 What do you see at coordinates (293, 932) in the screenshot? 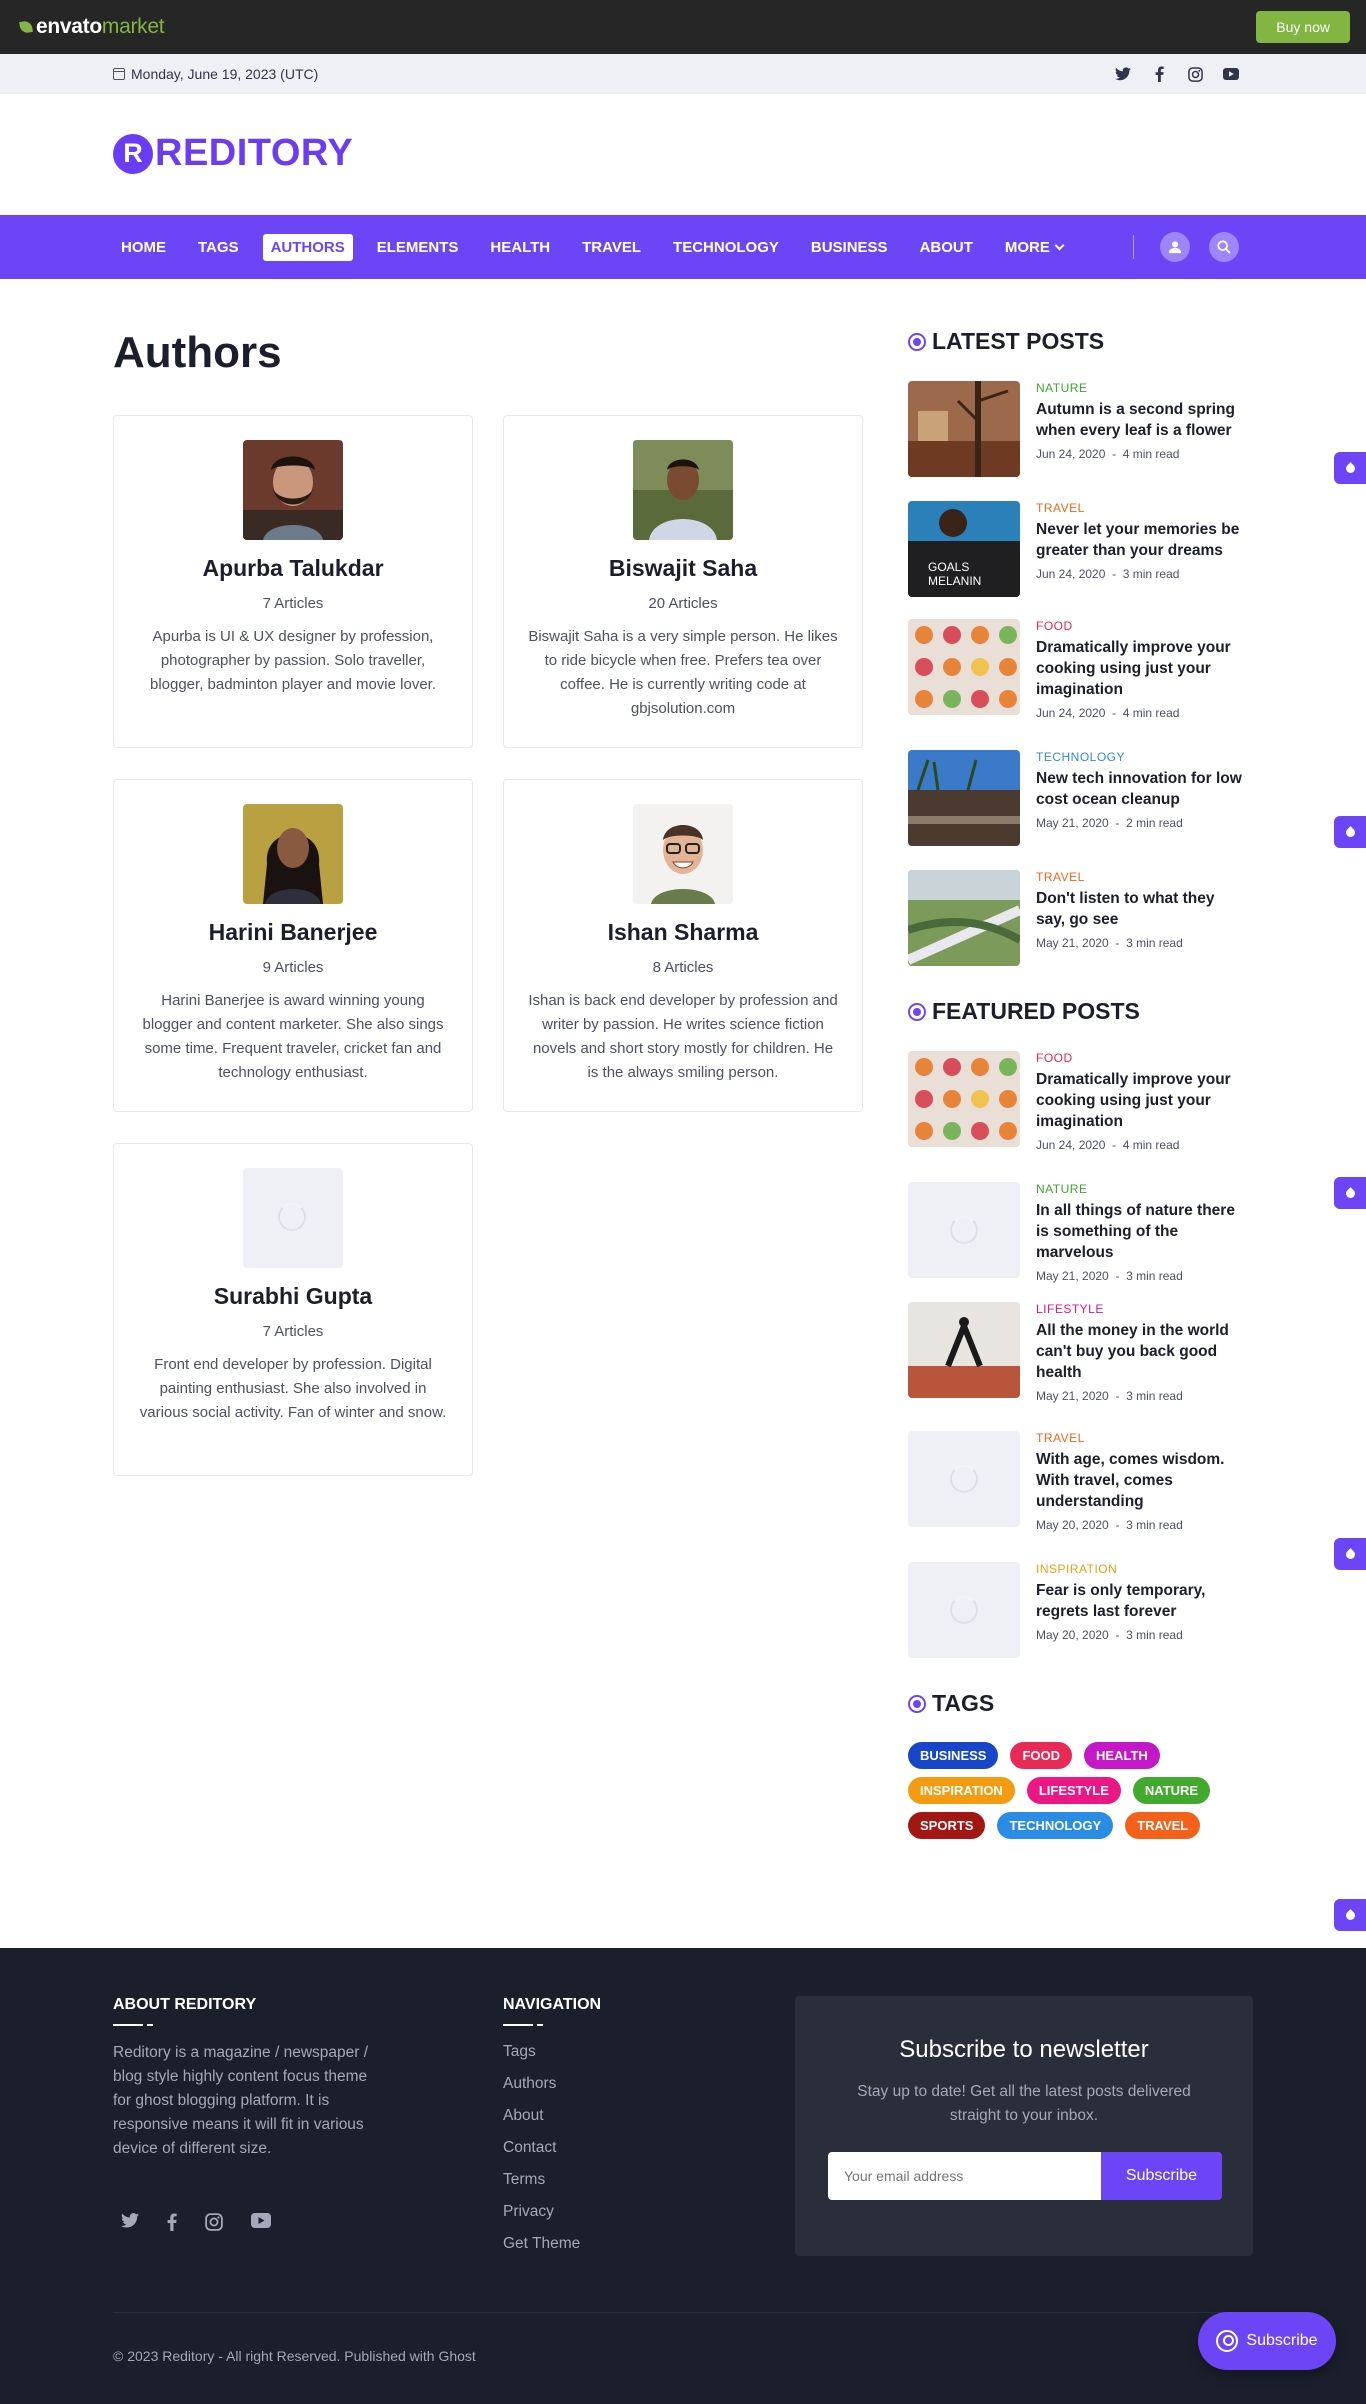
I see `author-name: Harini Banerjee` at bounding box center [293, 932].